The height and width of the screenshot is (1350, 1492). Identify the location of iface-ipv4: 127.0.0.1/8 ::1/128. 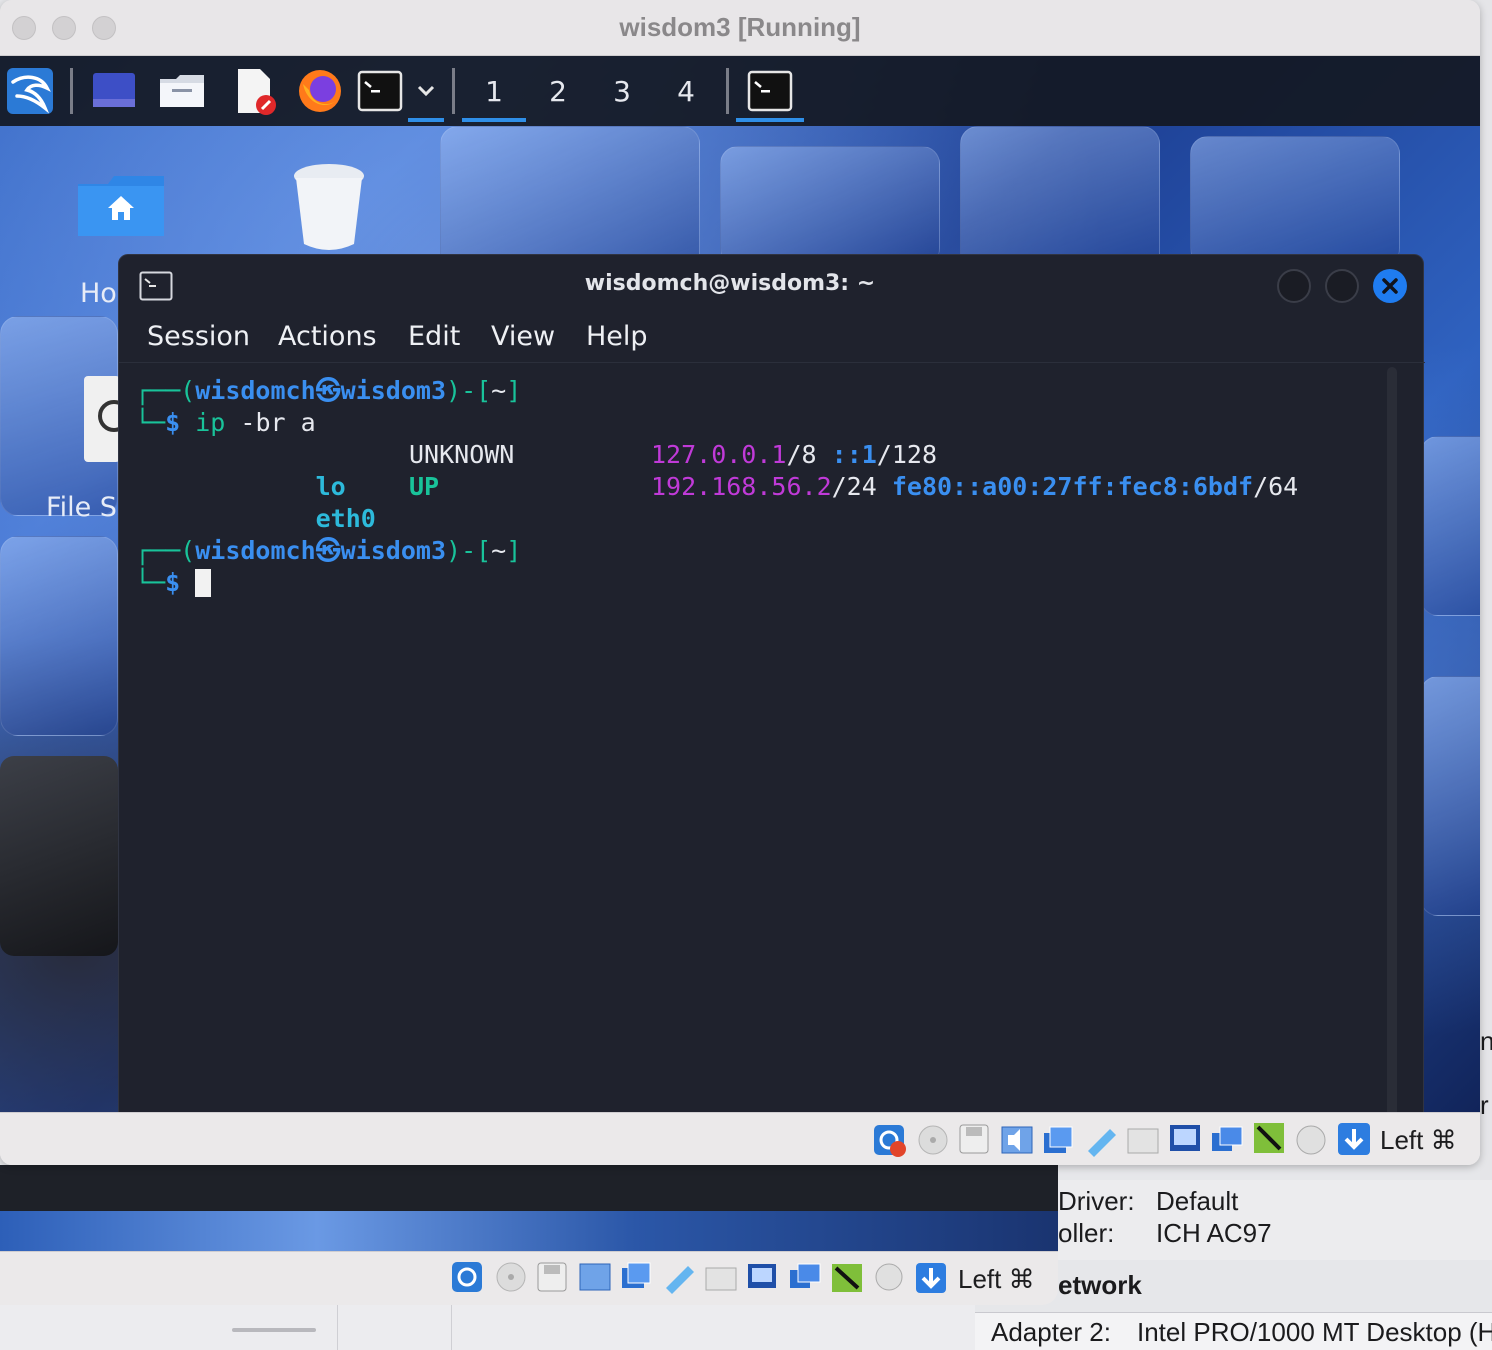
(794, 454).